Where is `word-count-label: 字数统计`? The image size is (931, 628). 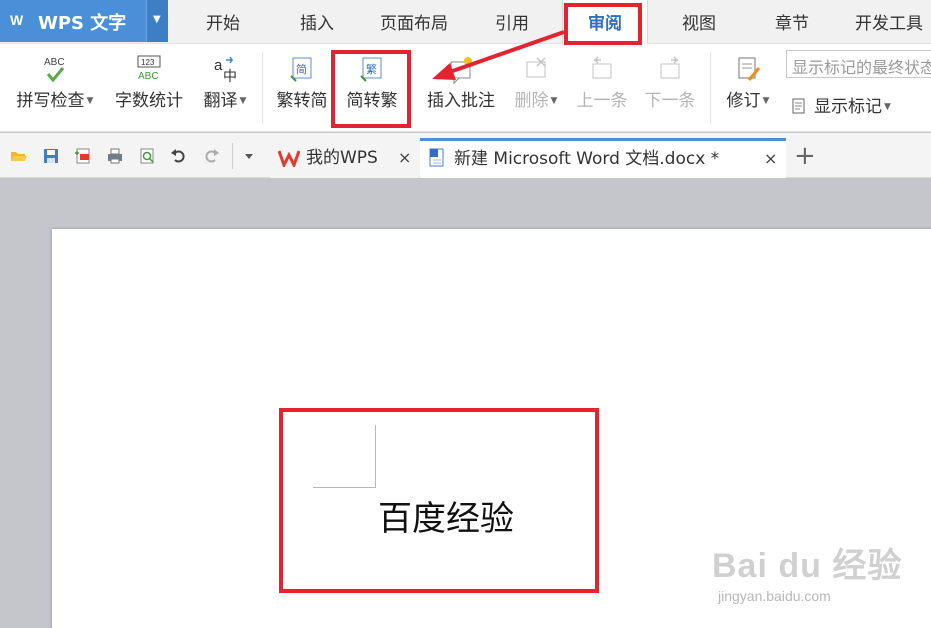
word-count-label: 字数统计 is located at coordinates (149, 101).